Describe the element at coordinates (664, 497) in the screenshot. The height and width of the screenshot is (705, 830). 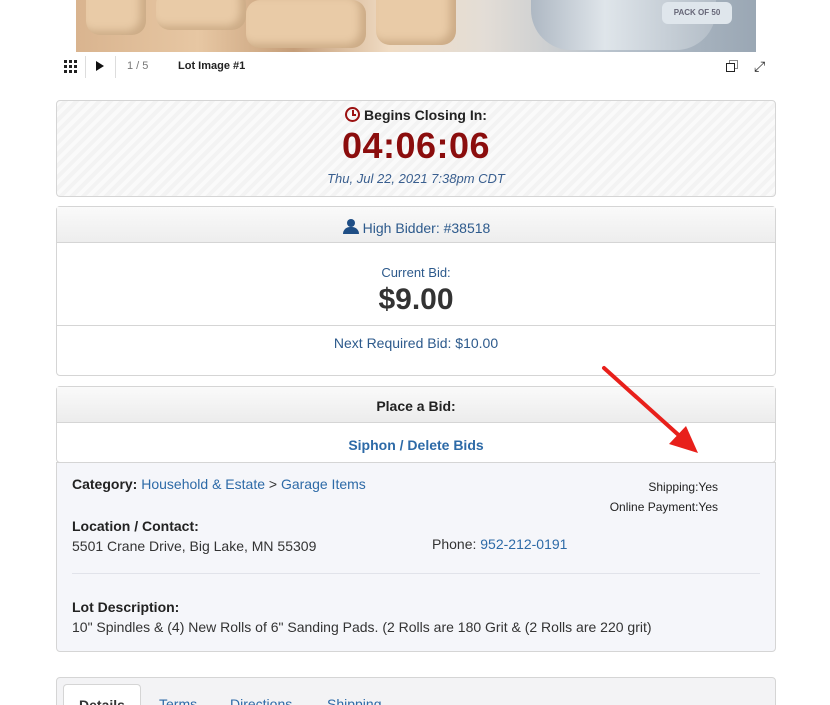
I see `shipping-info: Shipping:Yes Online Payment:Yes` at that location.